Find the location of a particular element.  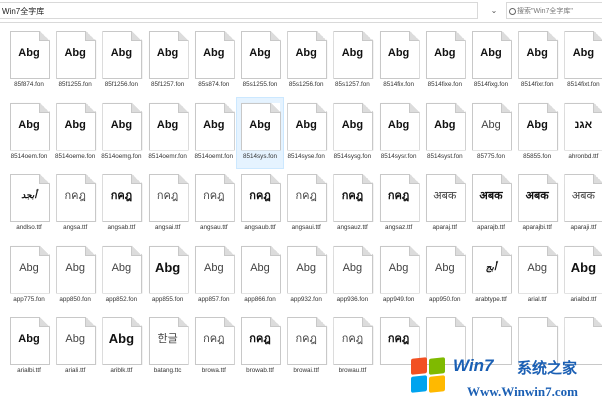

file-name: arialbd.ttf is located at coordinates (583, 299).